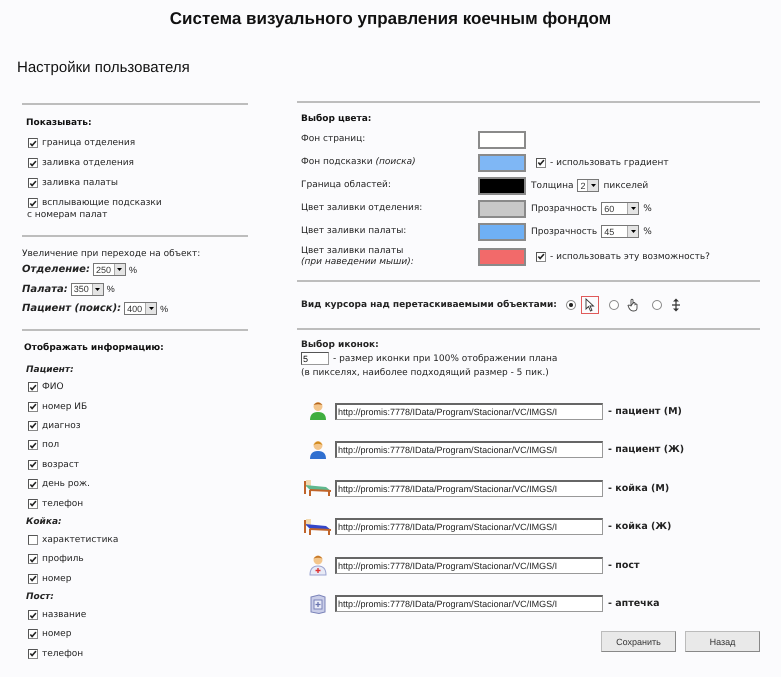  Describe the element at coordinates (315, 358) in the screenshot. I see `input-field: 5` at that location.